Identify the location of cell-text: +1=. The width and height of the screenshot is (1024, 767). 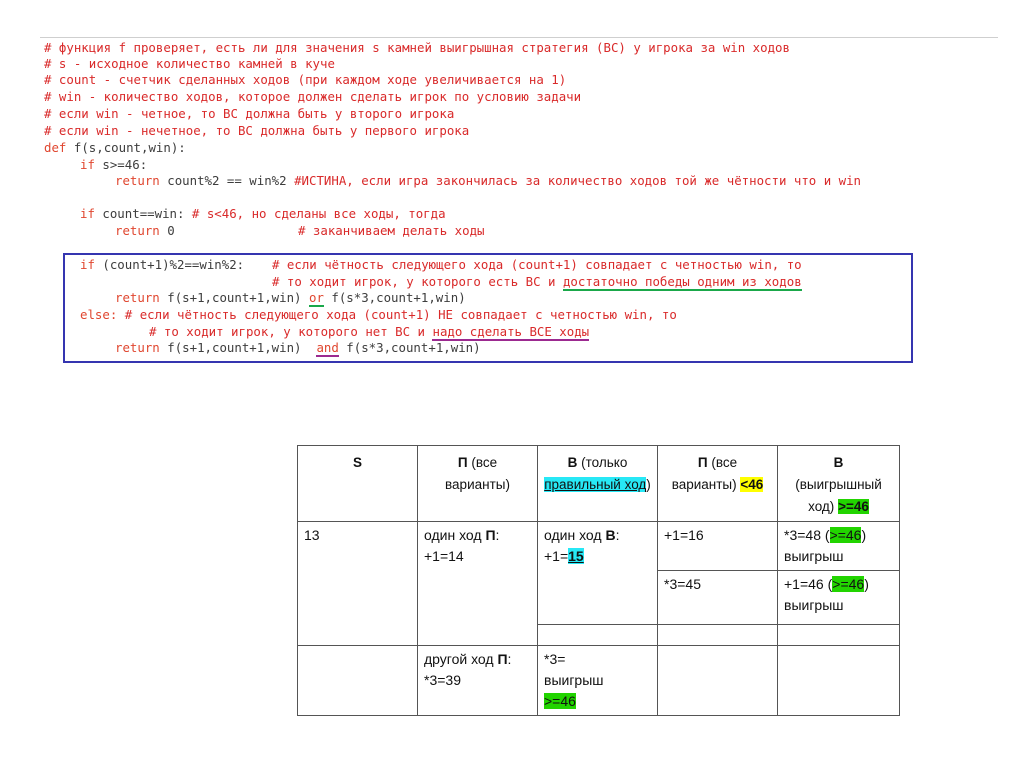
(556, 556).